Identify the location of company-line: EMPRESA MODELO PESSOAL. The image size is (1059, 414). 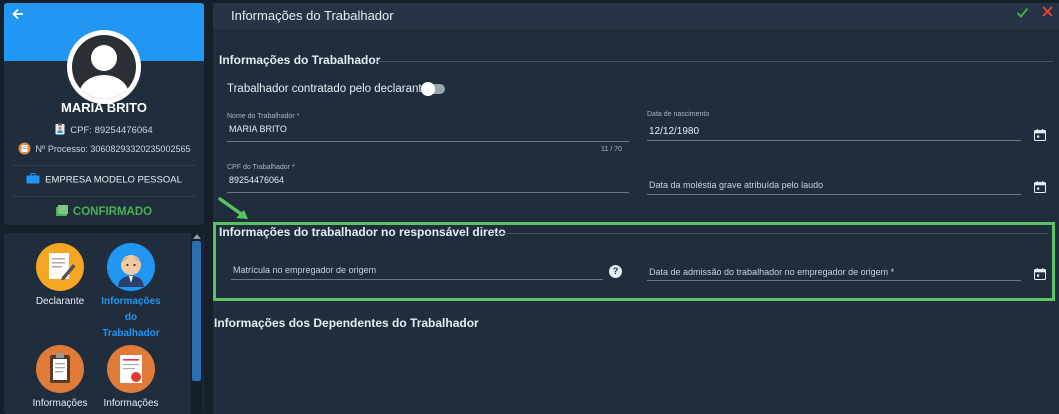
(104, 180).